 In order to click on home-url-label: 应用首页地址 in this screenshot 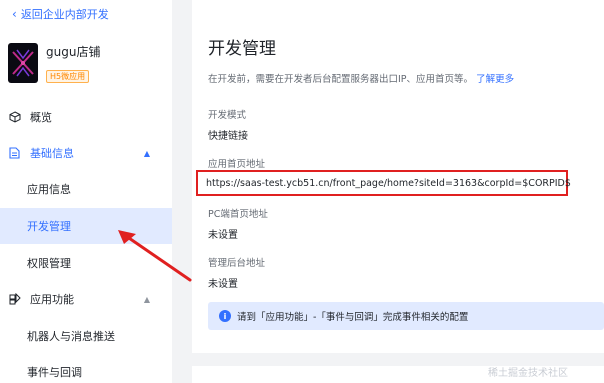, I will do `click(237, 164)`.